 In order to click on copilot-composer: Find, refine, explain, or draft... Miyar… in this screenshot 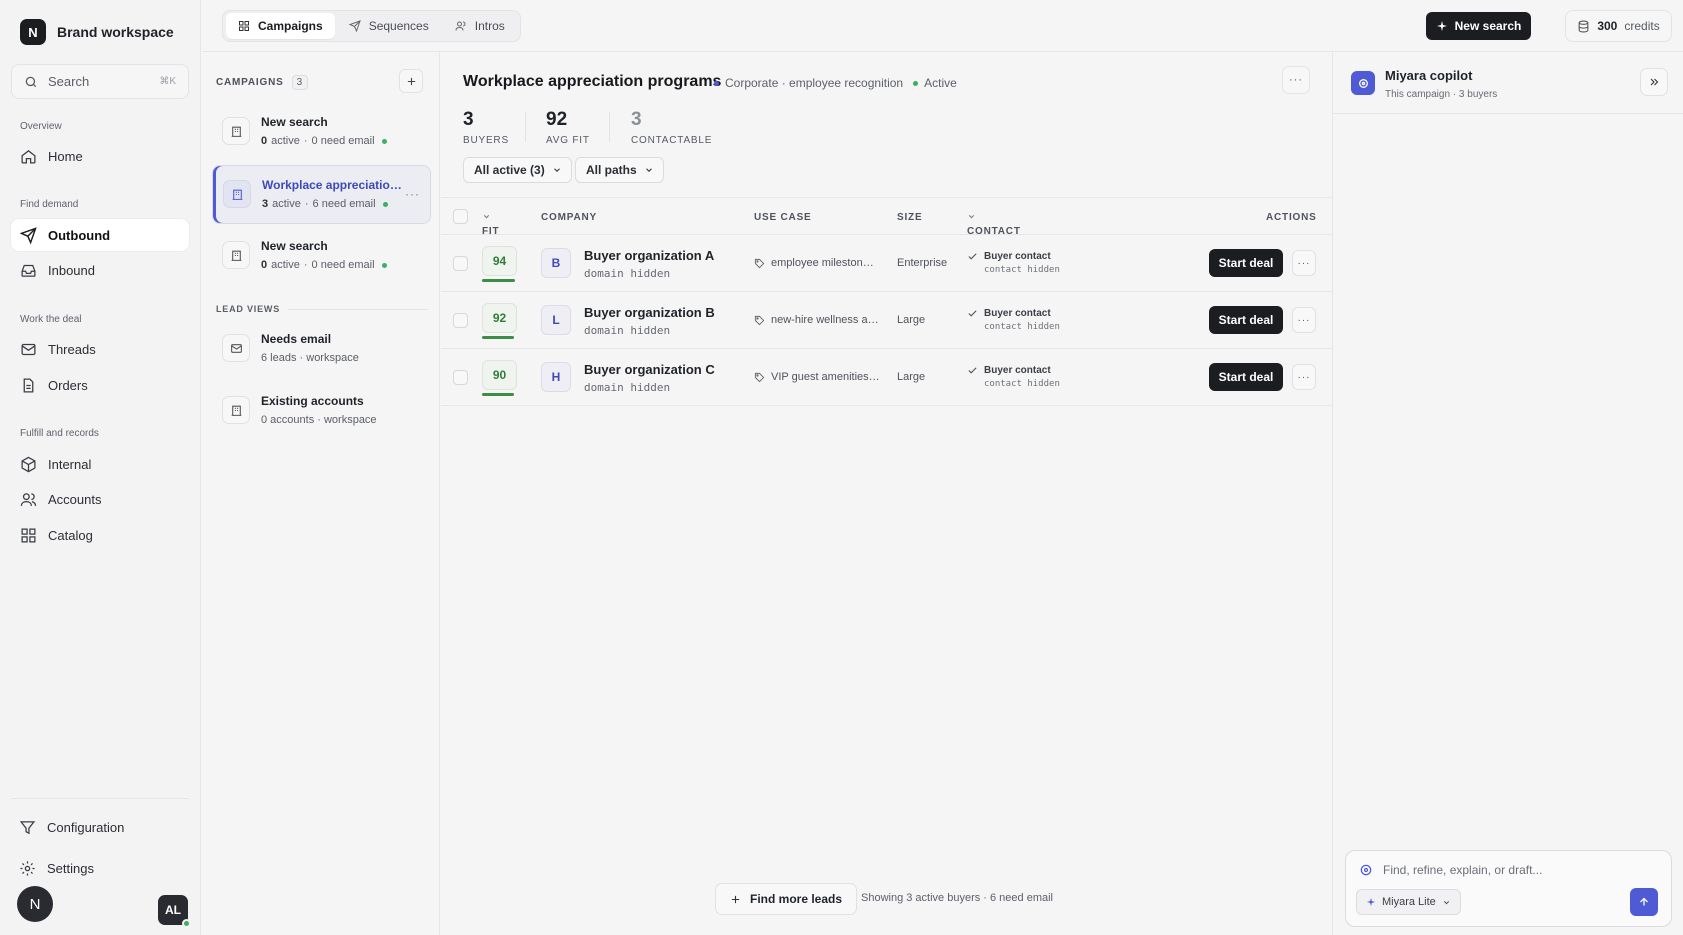, I will do `click(1508, 888)`.